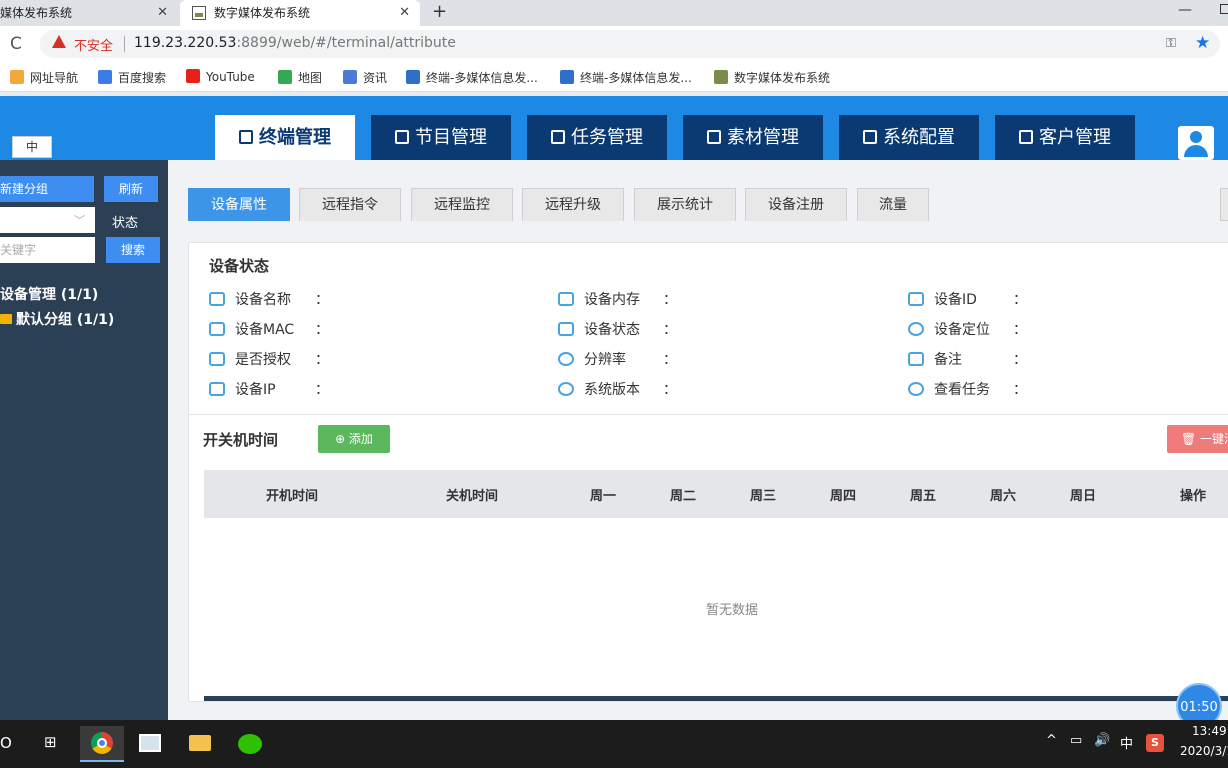  I want to click on taskbar-app-chrome, so click(102, 744).